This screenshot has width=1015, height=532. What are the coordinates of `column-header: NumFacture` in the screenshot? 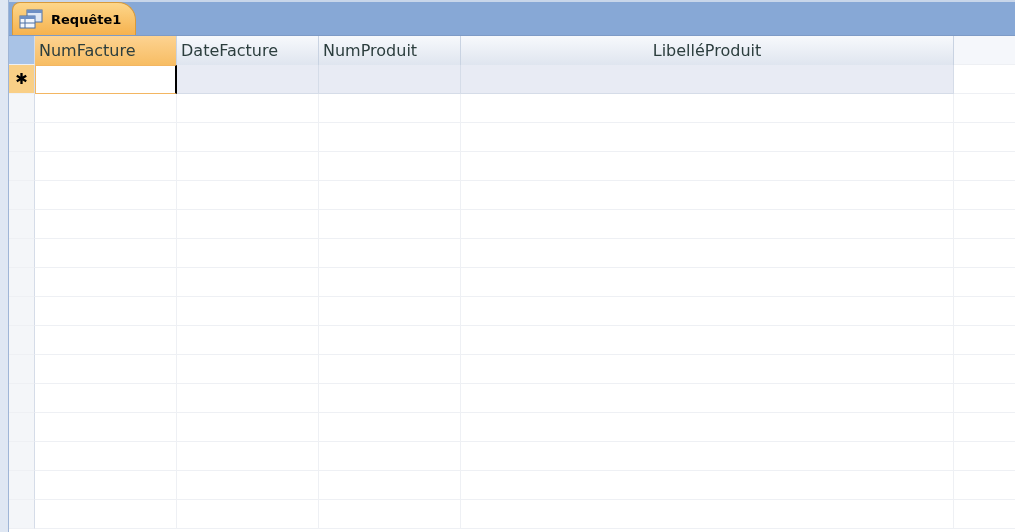 It's located at (106, 50).